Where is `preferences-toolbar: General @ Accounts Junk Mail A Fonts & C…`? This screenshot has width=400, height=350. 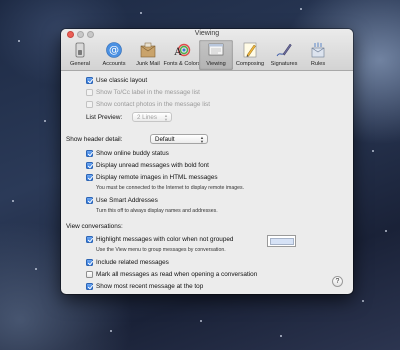
preferences-toolbar: General @ Accounts Junk Mail A Fonts & C… is located at coordinates (199, 55).